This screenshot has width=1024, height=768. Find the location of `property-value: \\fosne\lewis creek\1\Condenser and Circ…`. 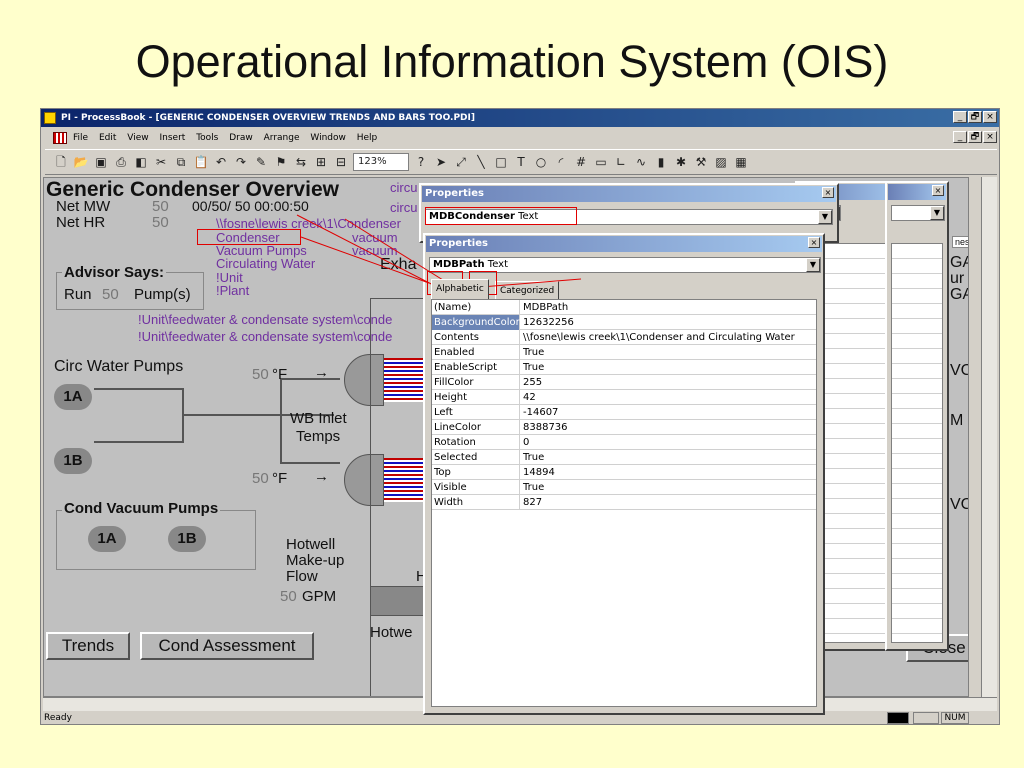

property-value: \\fosne\lewis creek\1\Condenser and Circ… is located at coordinates (658, 337).